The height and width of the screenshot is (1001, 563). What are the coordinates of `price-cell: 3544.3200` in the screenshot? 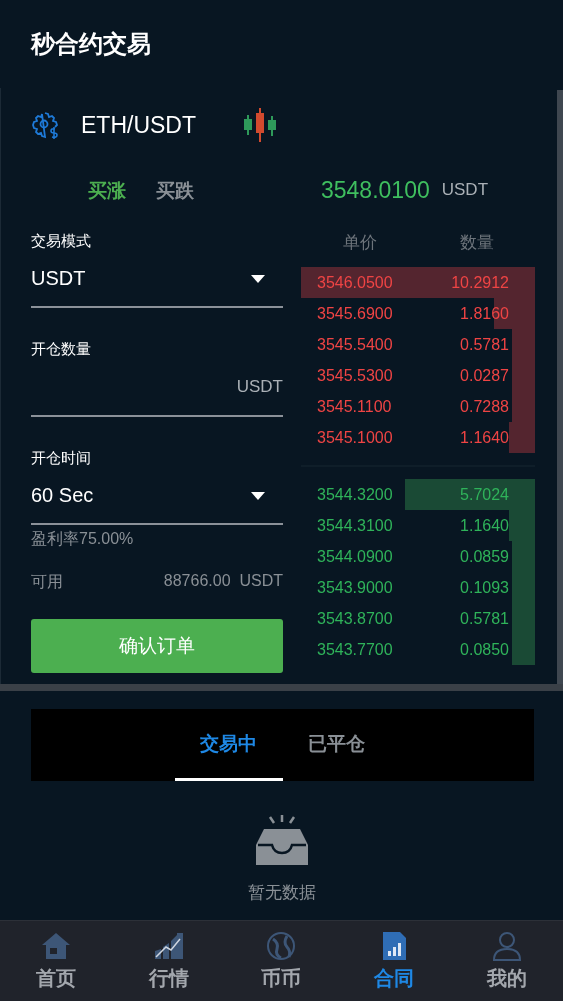 It's located at (355, 494).